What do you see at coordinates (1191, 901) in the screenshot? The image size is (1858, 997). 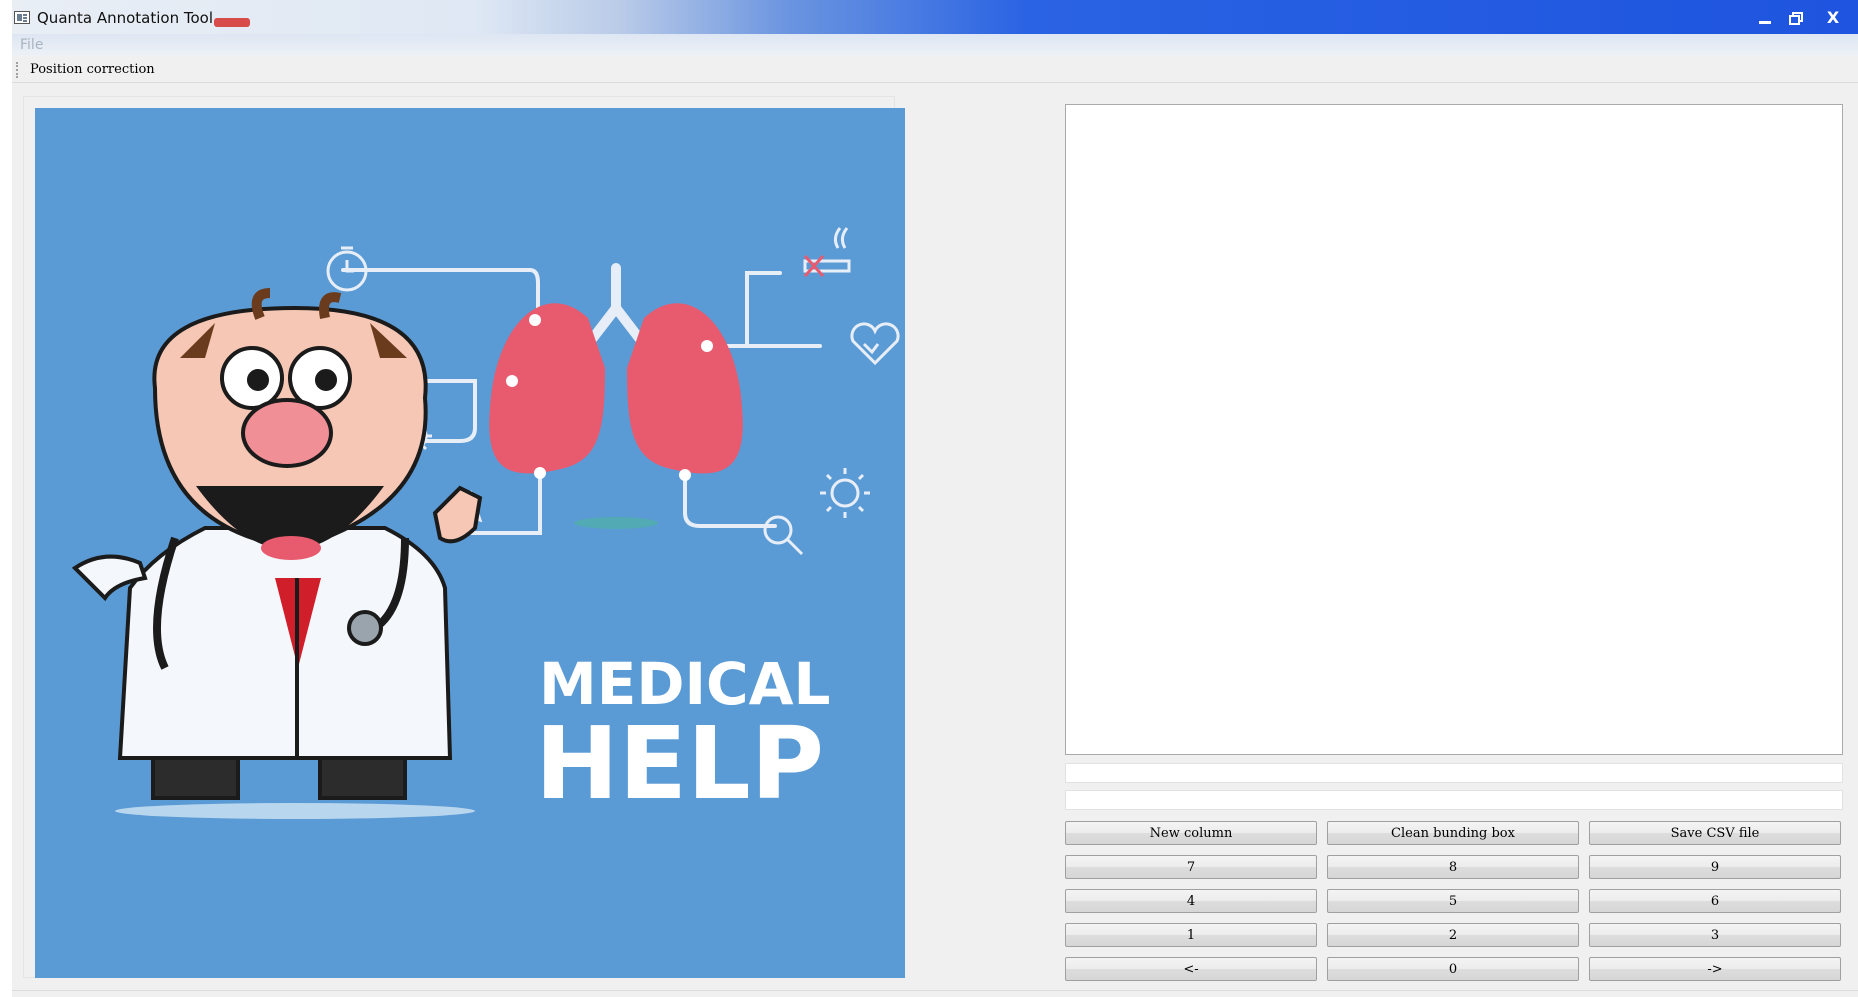 I see `digit-4-button: 4` at bounding box center [1191, 901].